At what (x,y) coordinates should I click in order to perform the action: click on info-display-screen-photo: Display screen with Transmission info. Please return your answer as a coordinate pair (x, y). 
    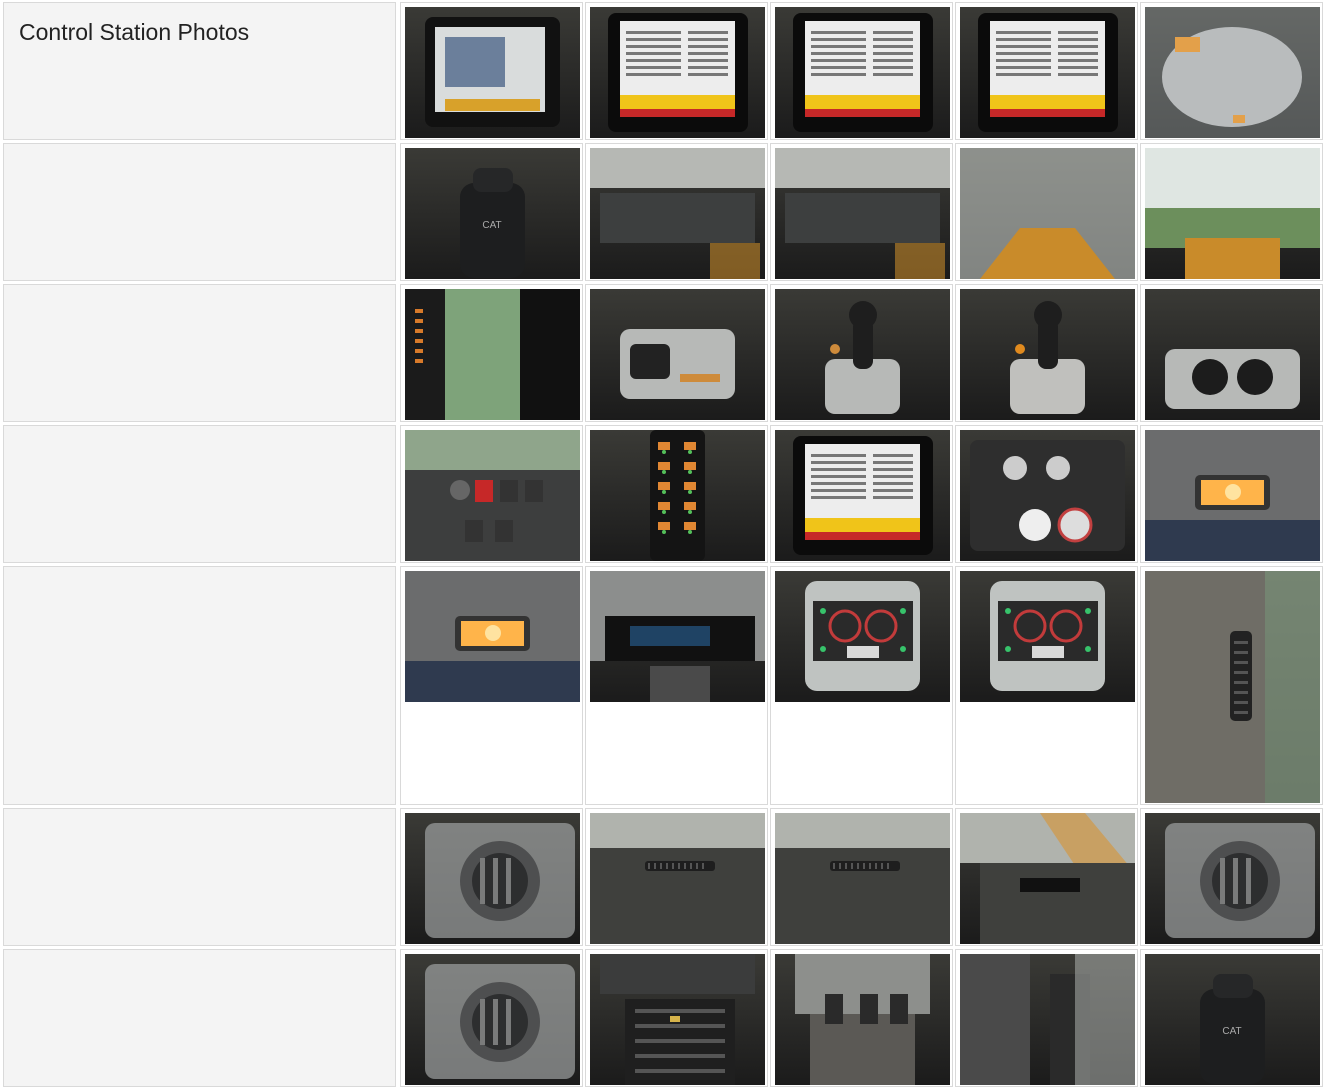
    Looking at the image, I should click on (677, 72).